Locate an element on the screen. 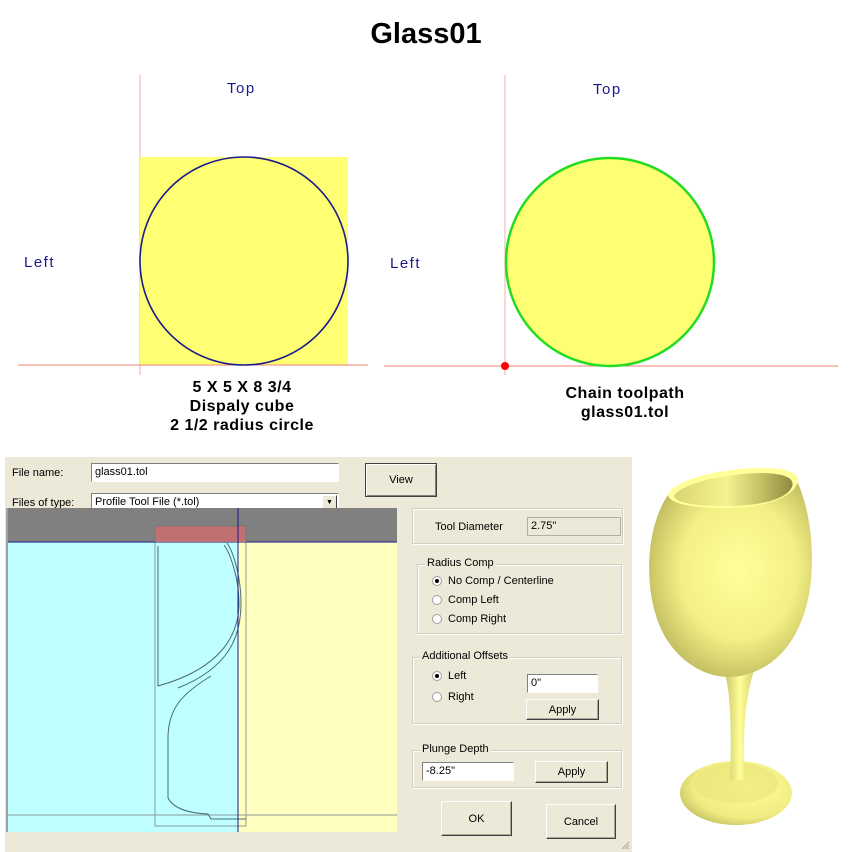  display-cube-view is located at coordinates (193, 225).